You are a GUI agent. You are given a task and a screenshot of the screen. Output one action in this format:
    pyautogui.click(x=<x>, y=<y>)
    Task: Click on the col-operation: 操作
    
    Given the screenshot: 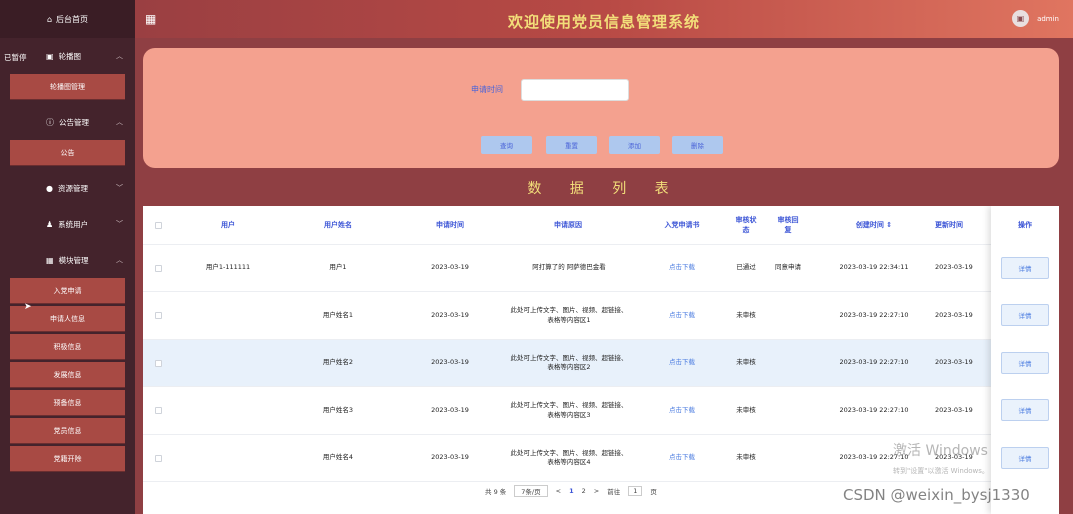 What is the action you would take?
    pyautogui.click(x=1025, y=225)
    